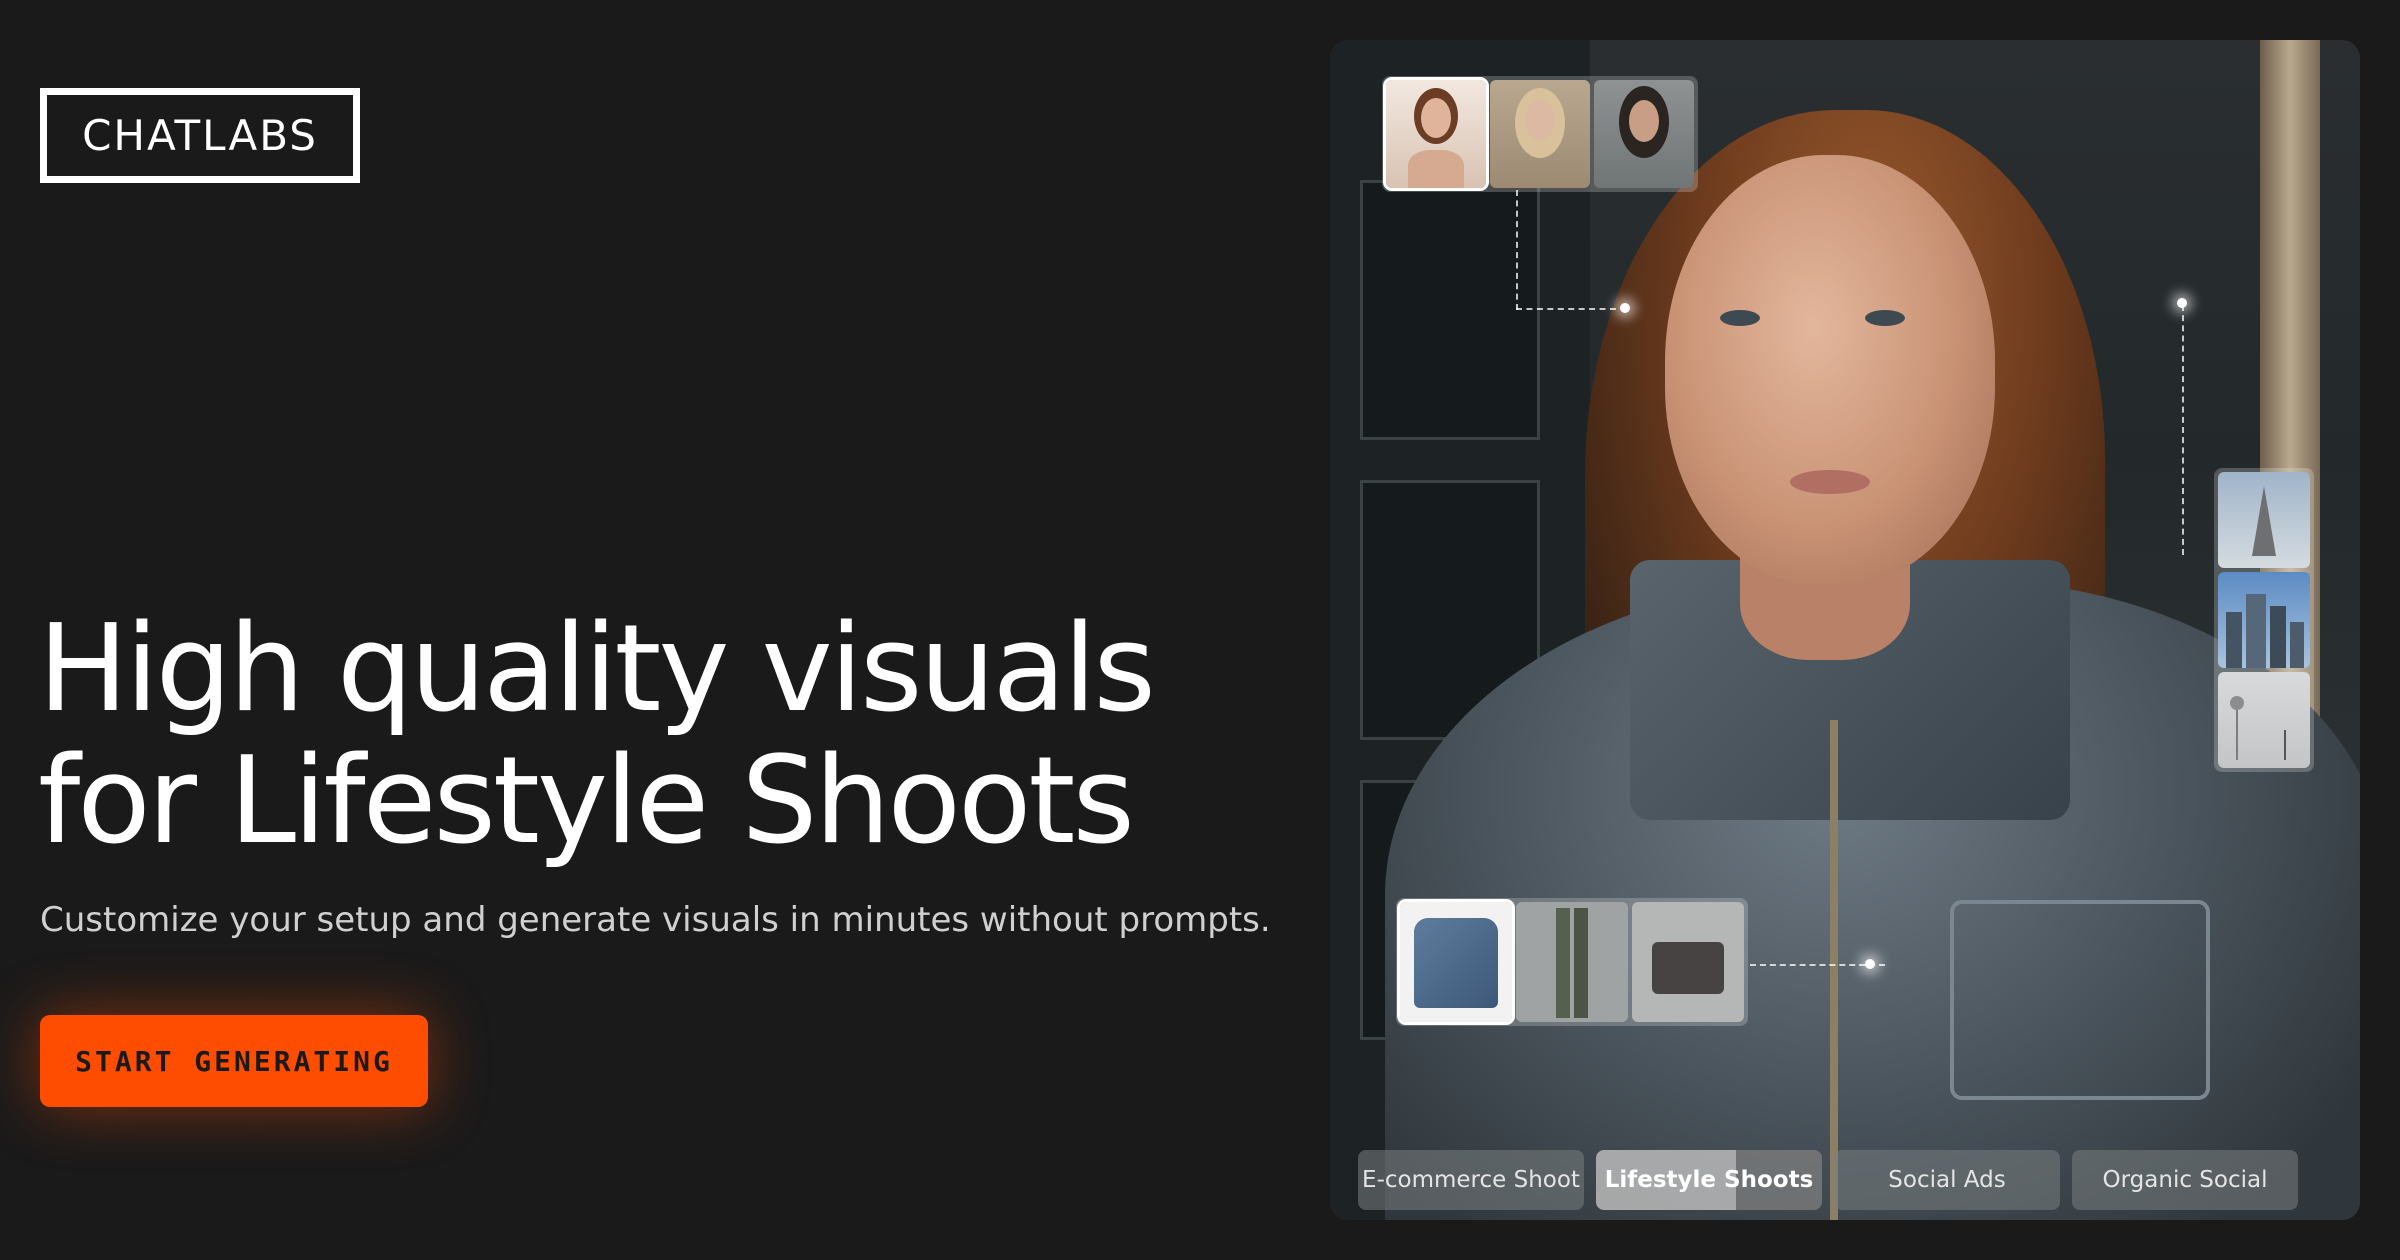  I want to click on location-selector, so click(2264, 620).